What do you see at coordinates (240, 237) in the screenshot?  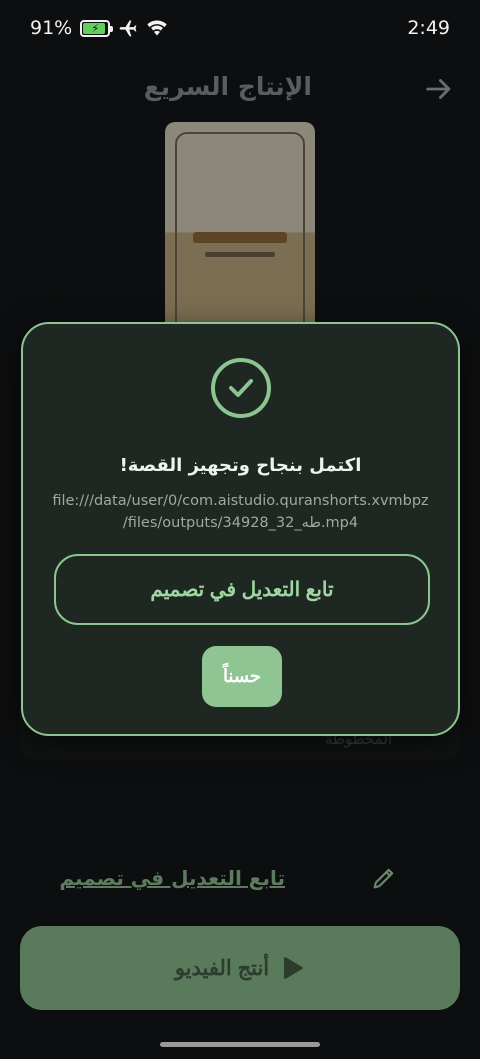 I see `manuscript-cover-image` at bounding box center [240, 237].